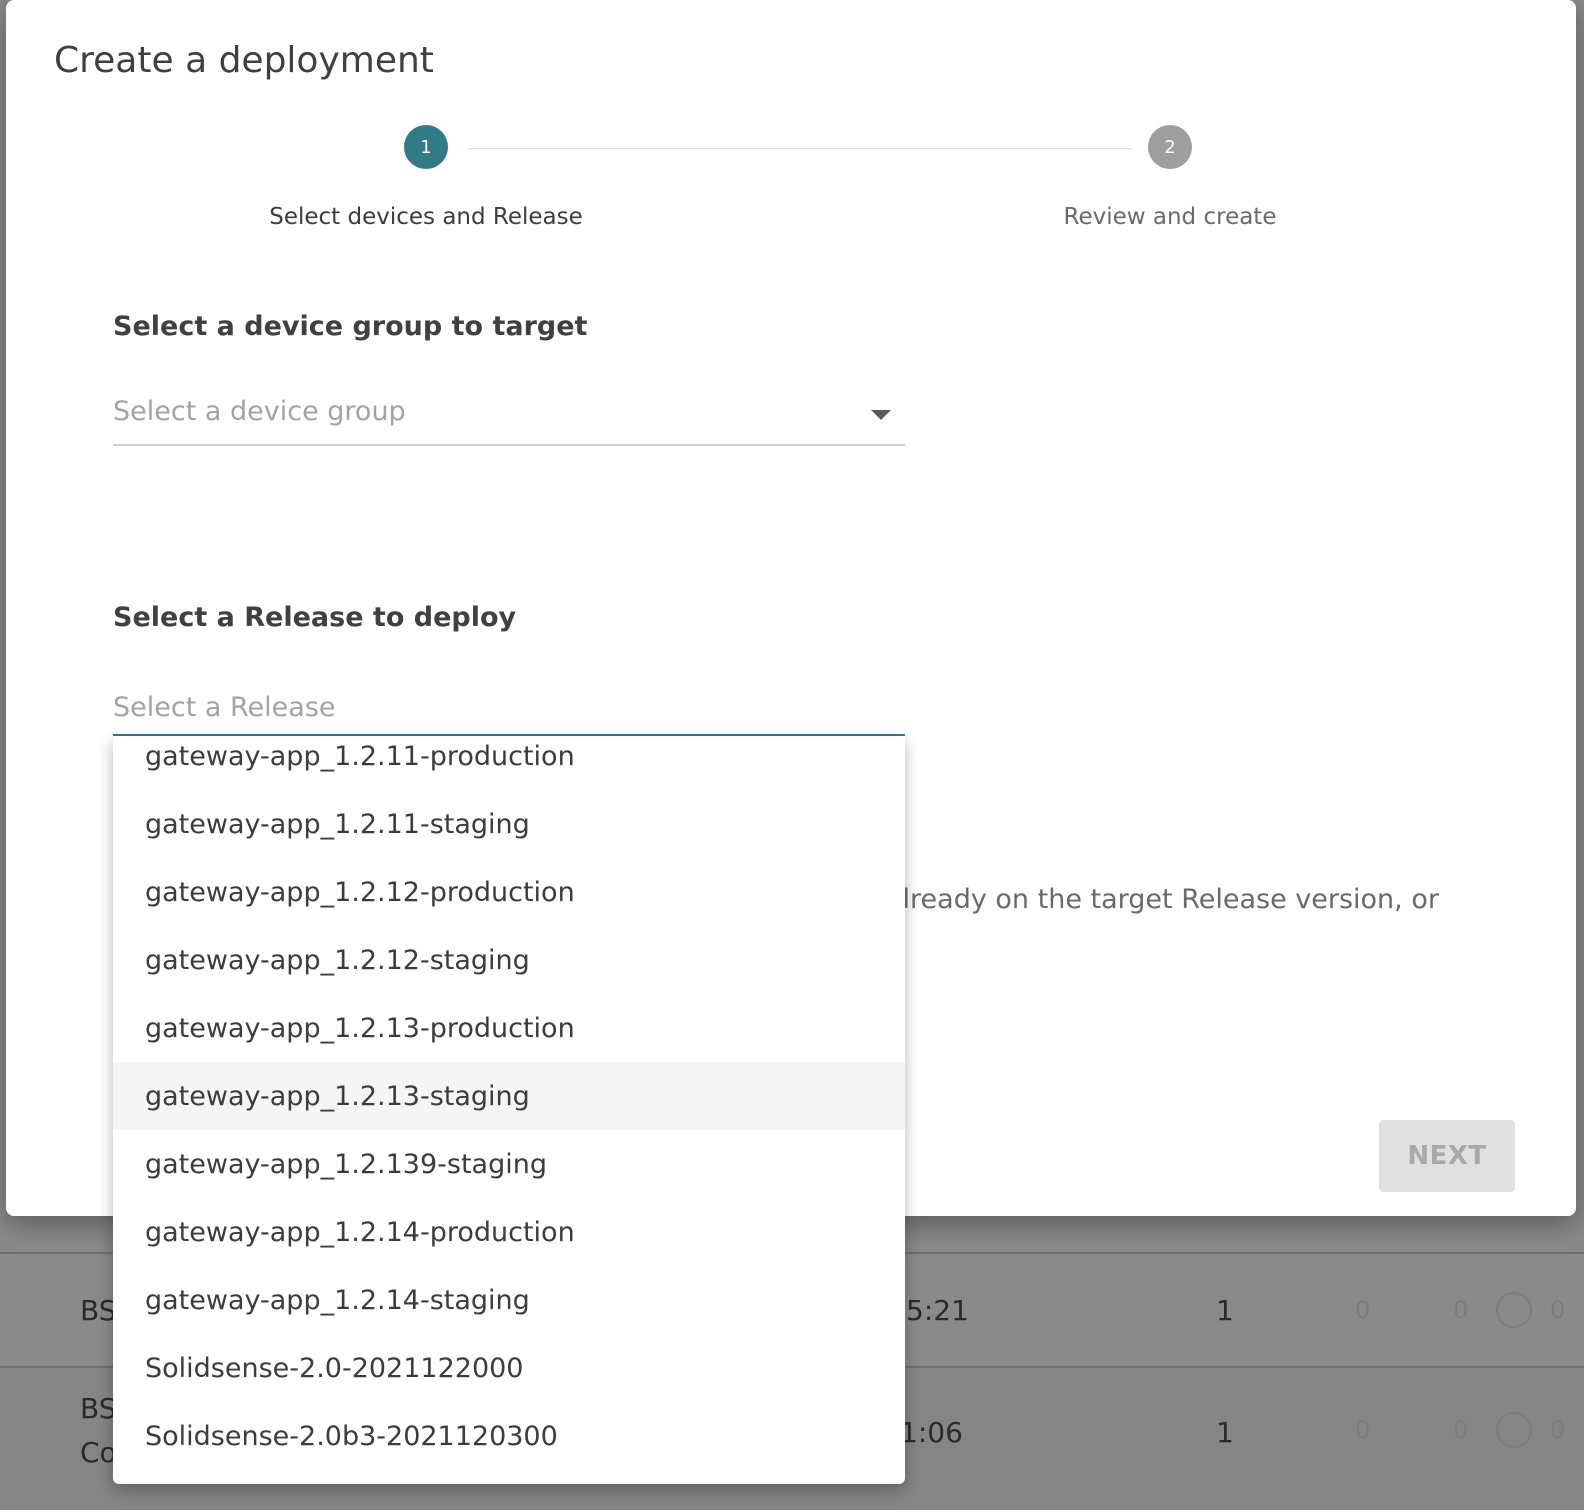 The height and width of the screenshot is (1510, 1584). I want to click on release-option: gateway-app_1.2.139-staging, so click(509, 1164).